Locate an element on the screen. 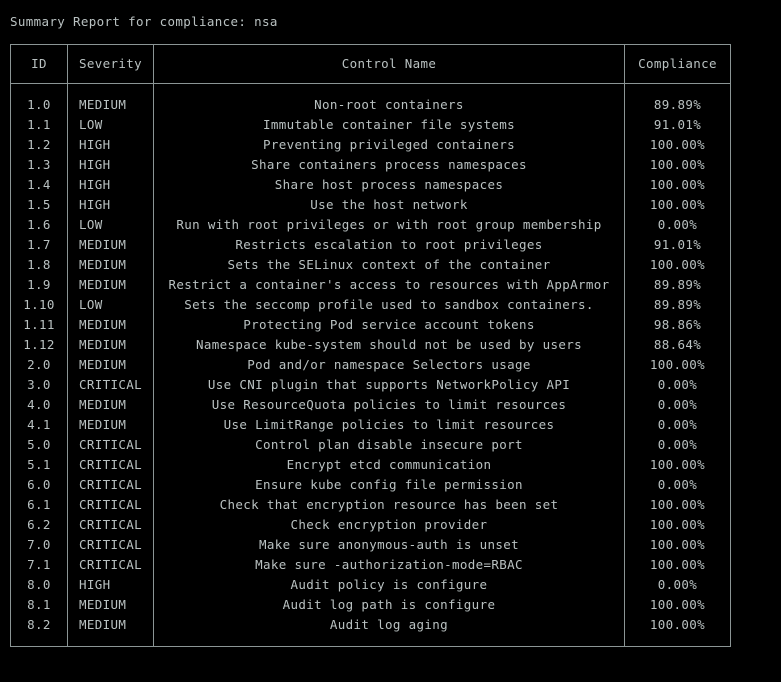  cell-id: 1.3 is located at coordinates (39, 165).